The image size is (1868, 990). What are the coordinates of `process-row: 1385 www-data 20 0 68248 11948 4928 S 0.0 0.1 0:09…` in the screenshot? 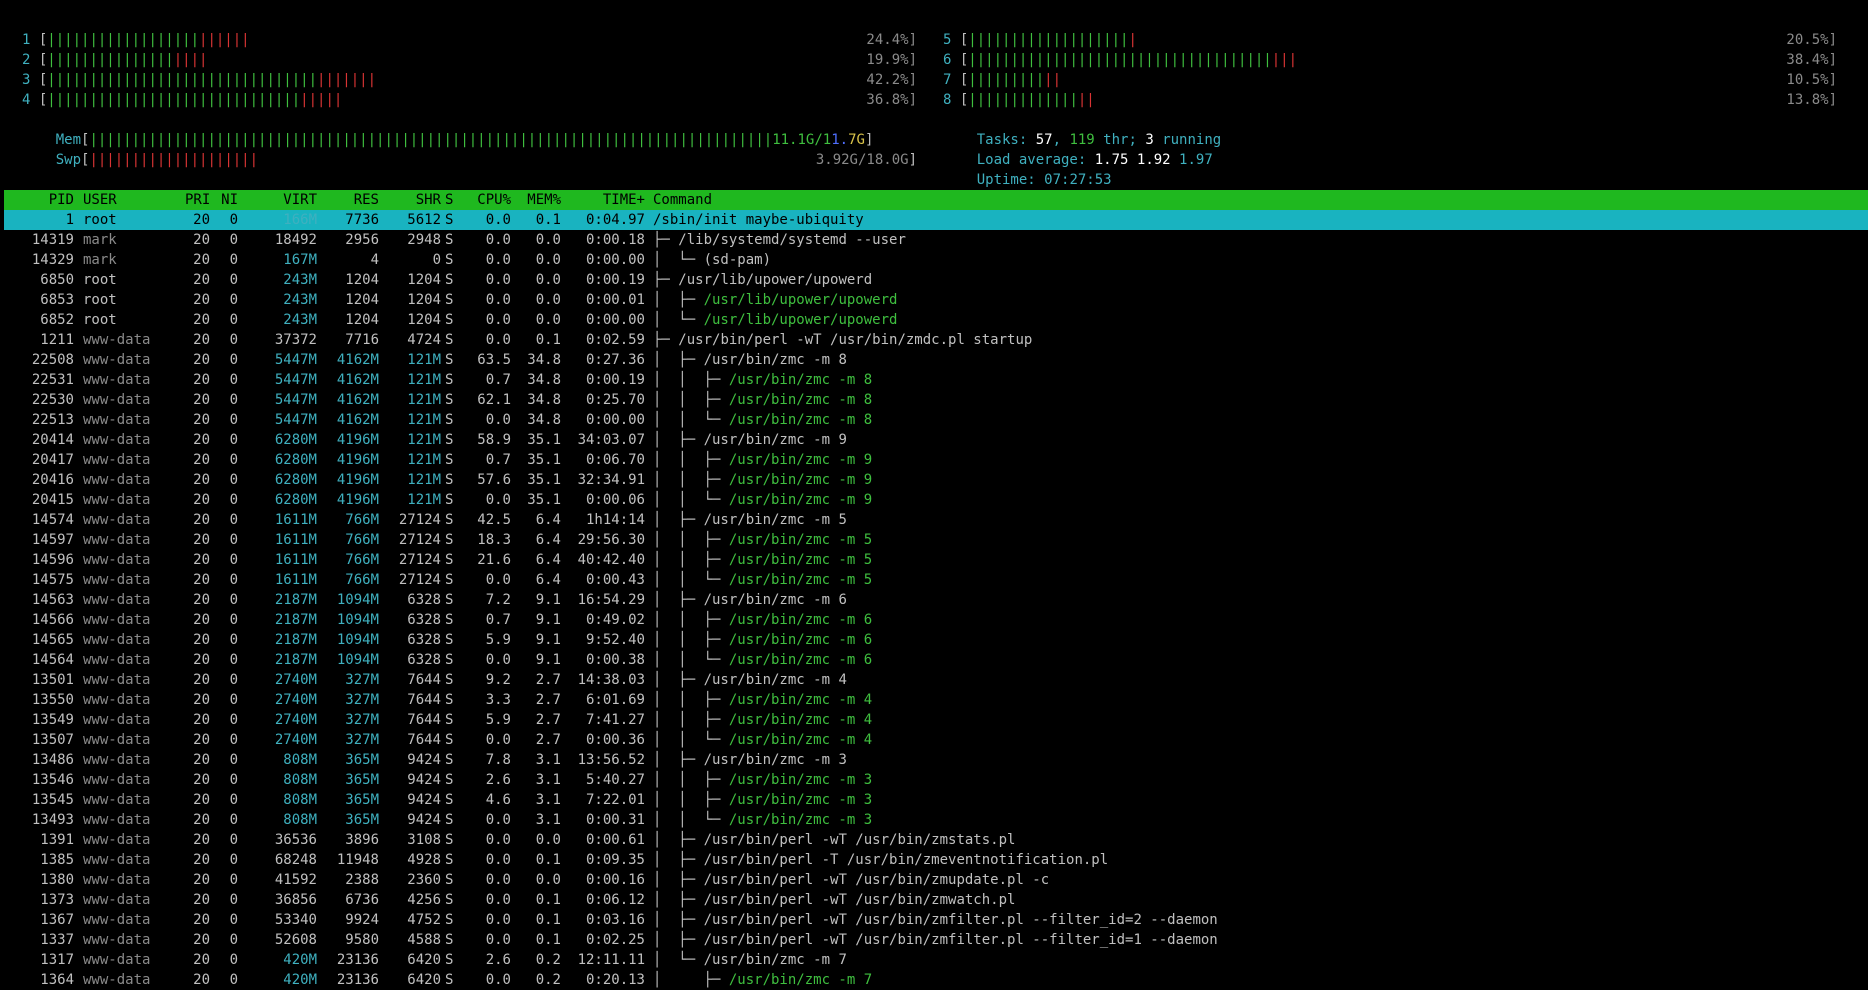 It's located at (936, 860).